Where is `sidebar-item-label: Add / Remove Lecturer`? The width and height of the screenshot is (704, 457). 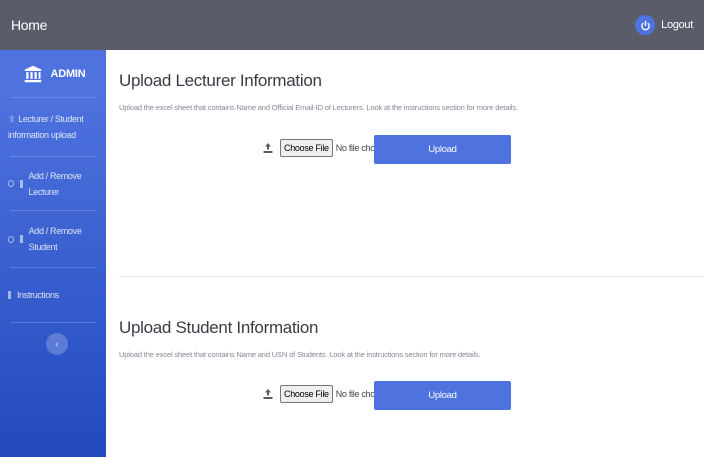
sidebar-item-label: Add / Remove Lecturer is located at coordinates (55, 183).